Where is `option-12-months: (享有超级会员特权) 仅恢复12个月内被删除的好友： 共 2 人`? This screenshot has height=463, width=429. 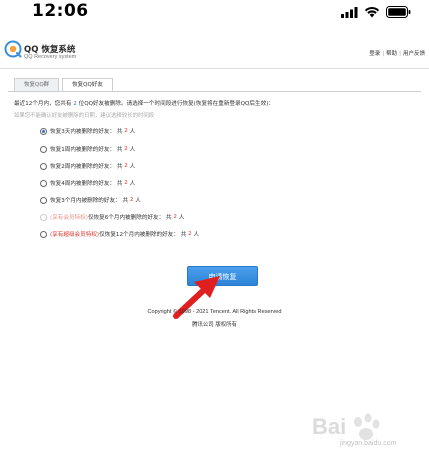
option-12-months: (享有超级会员特权) 仅恢复12个月内被删除的好友： 共 2 人 is located at coordinates (119, 234).